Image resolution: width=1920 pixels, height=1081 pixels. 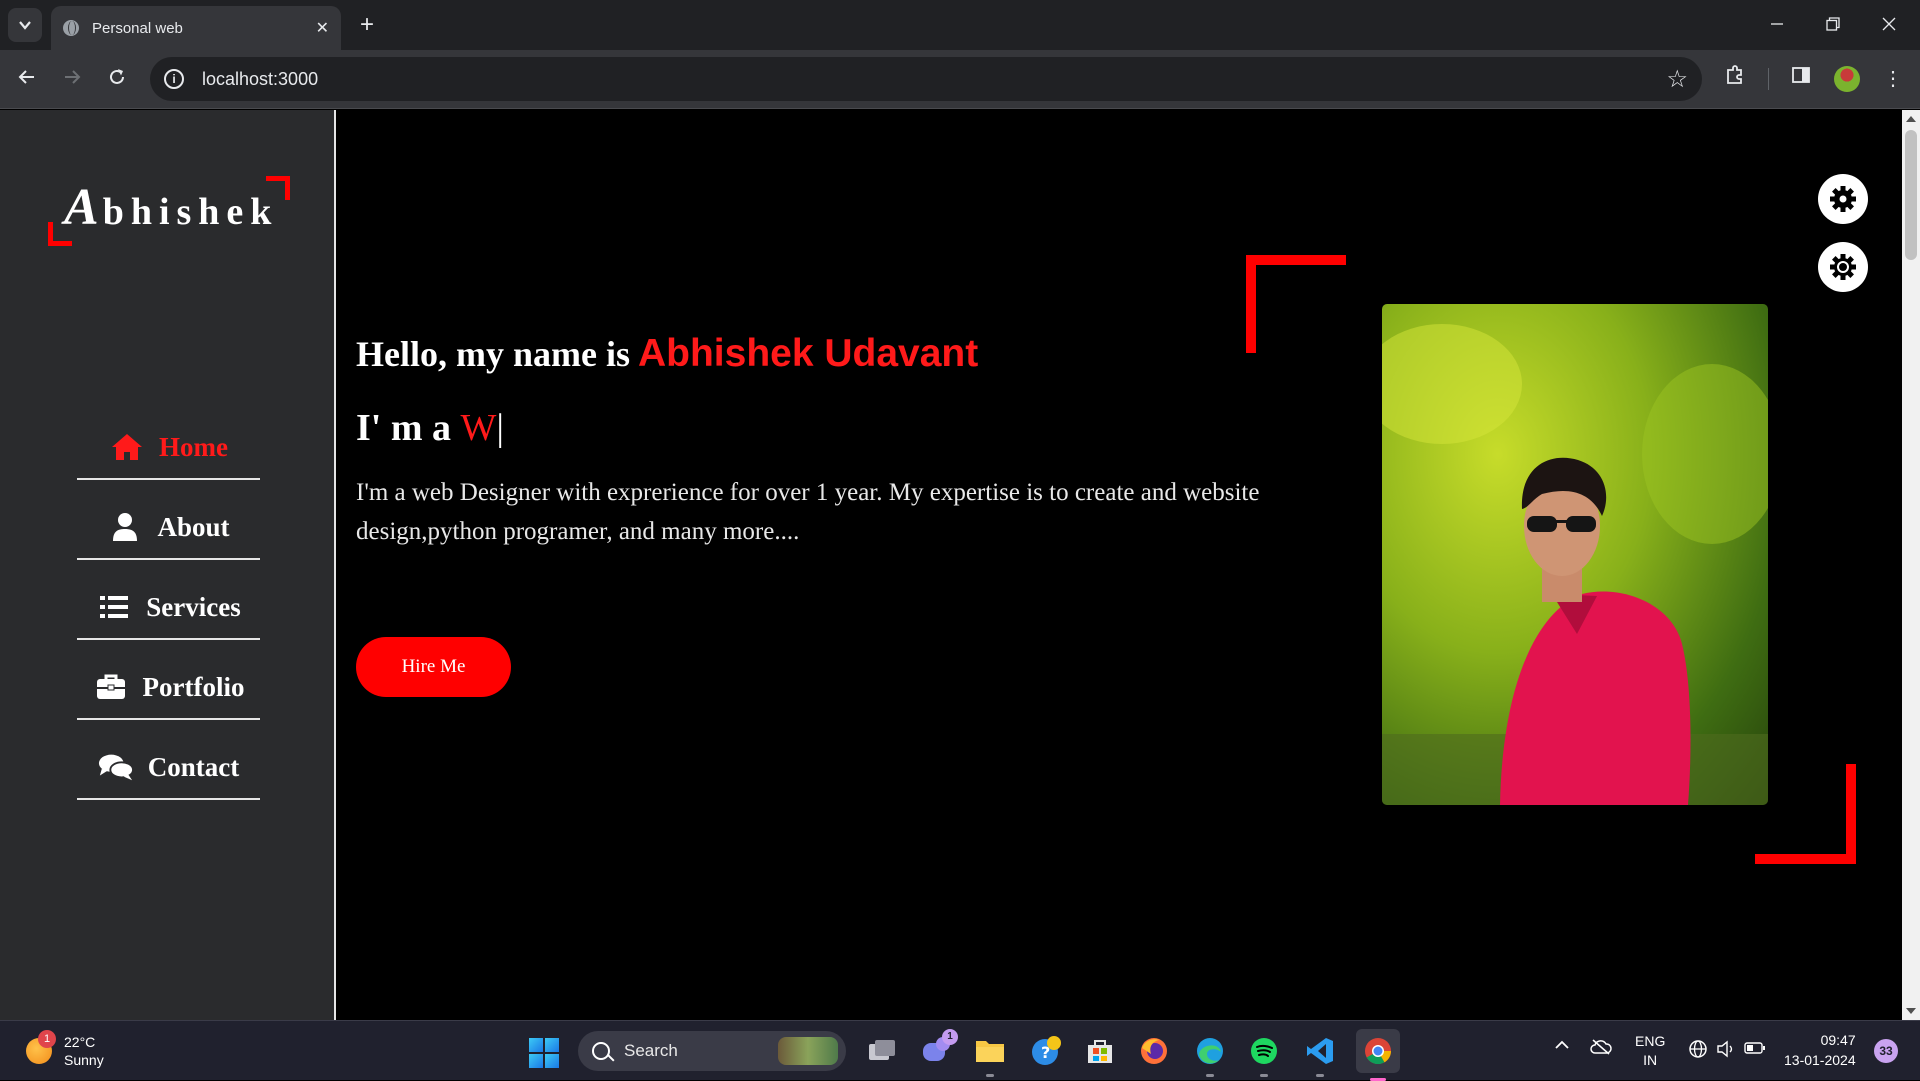 I want to click on scroll-up-arrow, so click(x=1911, y=119).